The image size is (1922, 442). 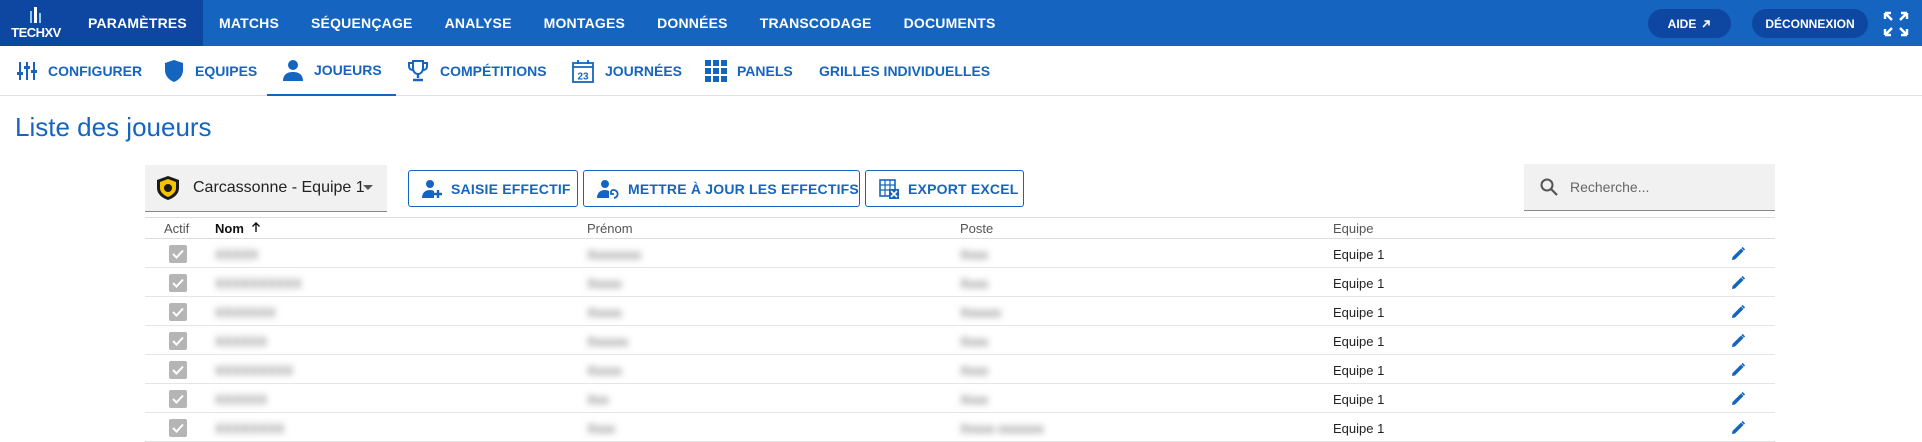 I want to click on saisie-effectif-button: SAISIE EFFECTIF, so click(x=493, y=188).